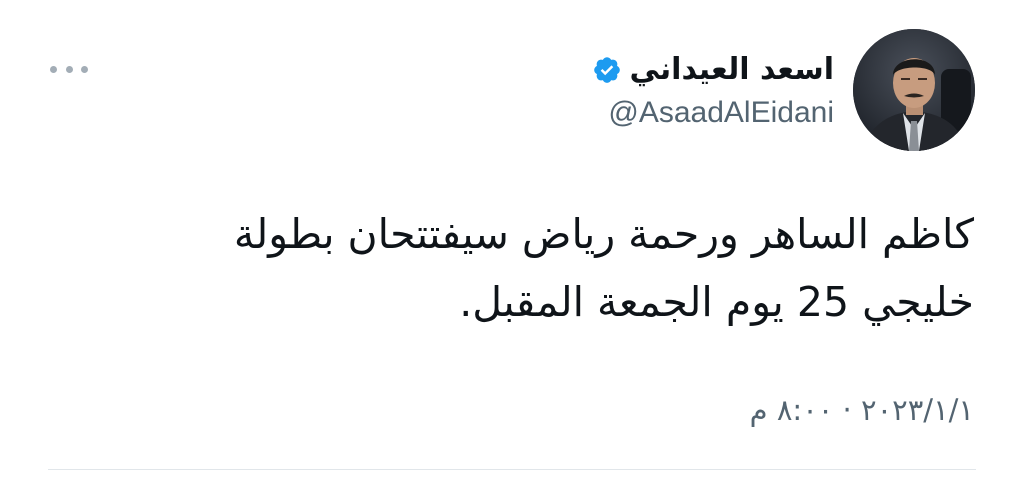  What do you see at coordinates (53, 69) in the screenshot?
I see `more-horizontal-icon` at bounding box center [53, 69].